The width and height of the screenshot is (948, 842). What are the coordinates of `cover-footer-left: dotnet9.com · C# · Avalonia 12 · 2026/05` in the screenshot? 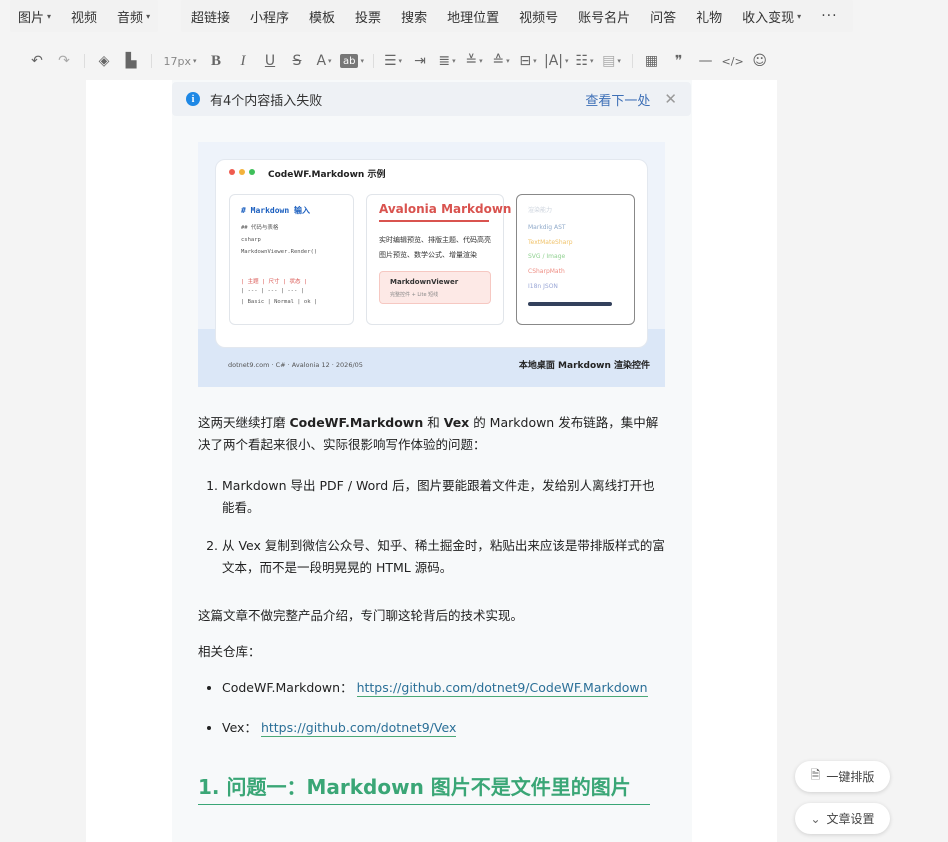 It's located at (295, 365).